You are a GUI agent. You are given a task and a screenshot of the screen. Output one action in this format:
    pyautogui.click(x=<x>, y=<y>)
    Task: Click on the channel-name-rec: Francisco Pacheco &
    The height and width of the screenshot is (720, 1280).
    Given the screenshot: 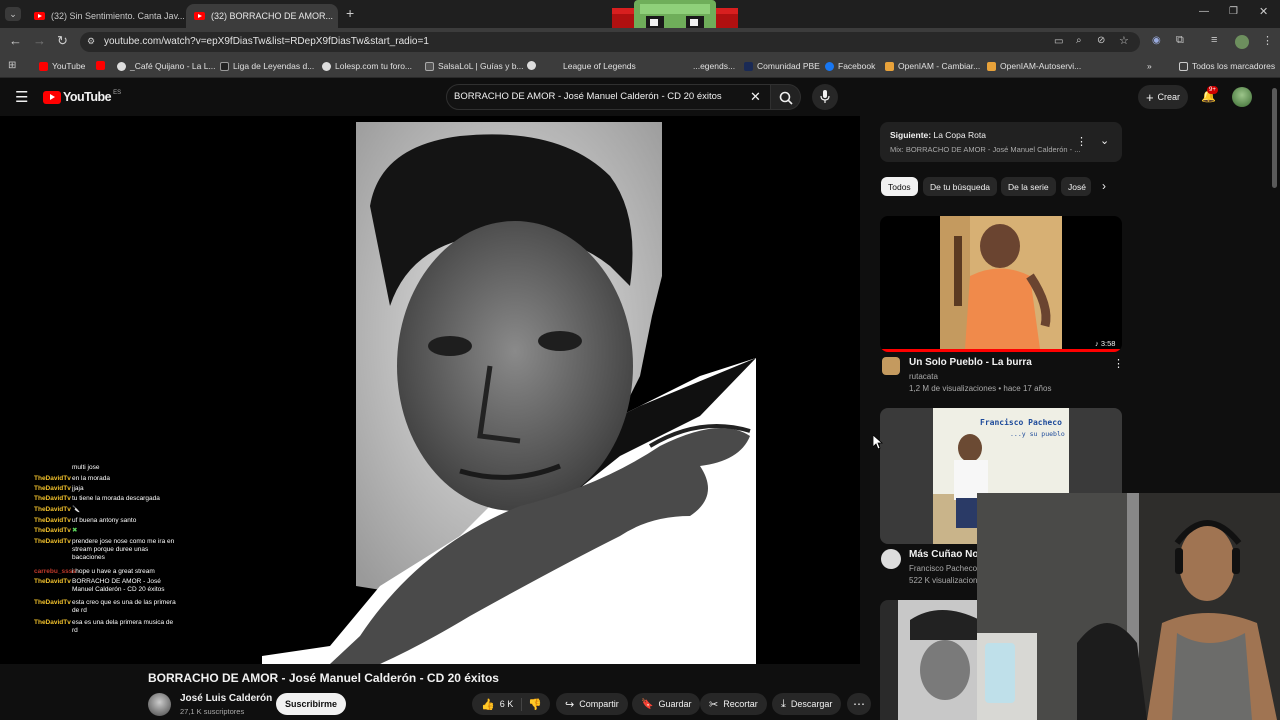 What is the action you would take?
    pyautogui.click(x=947, y=568)
    